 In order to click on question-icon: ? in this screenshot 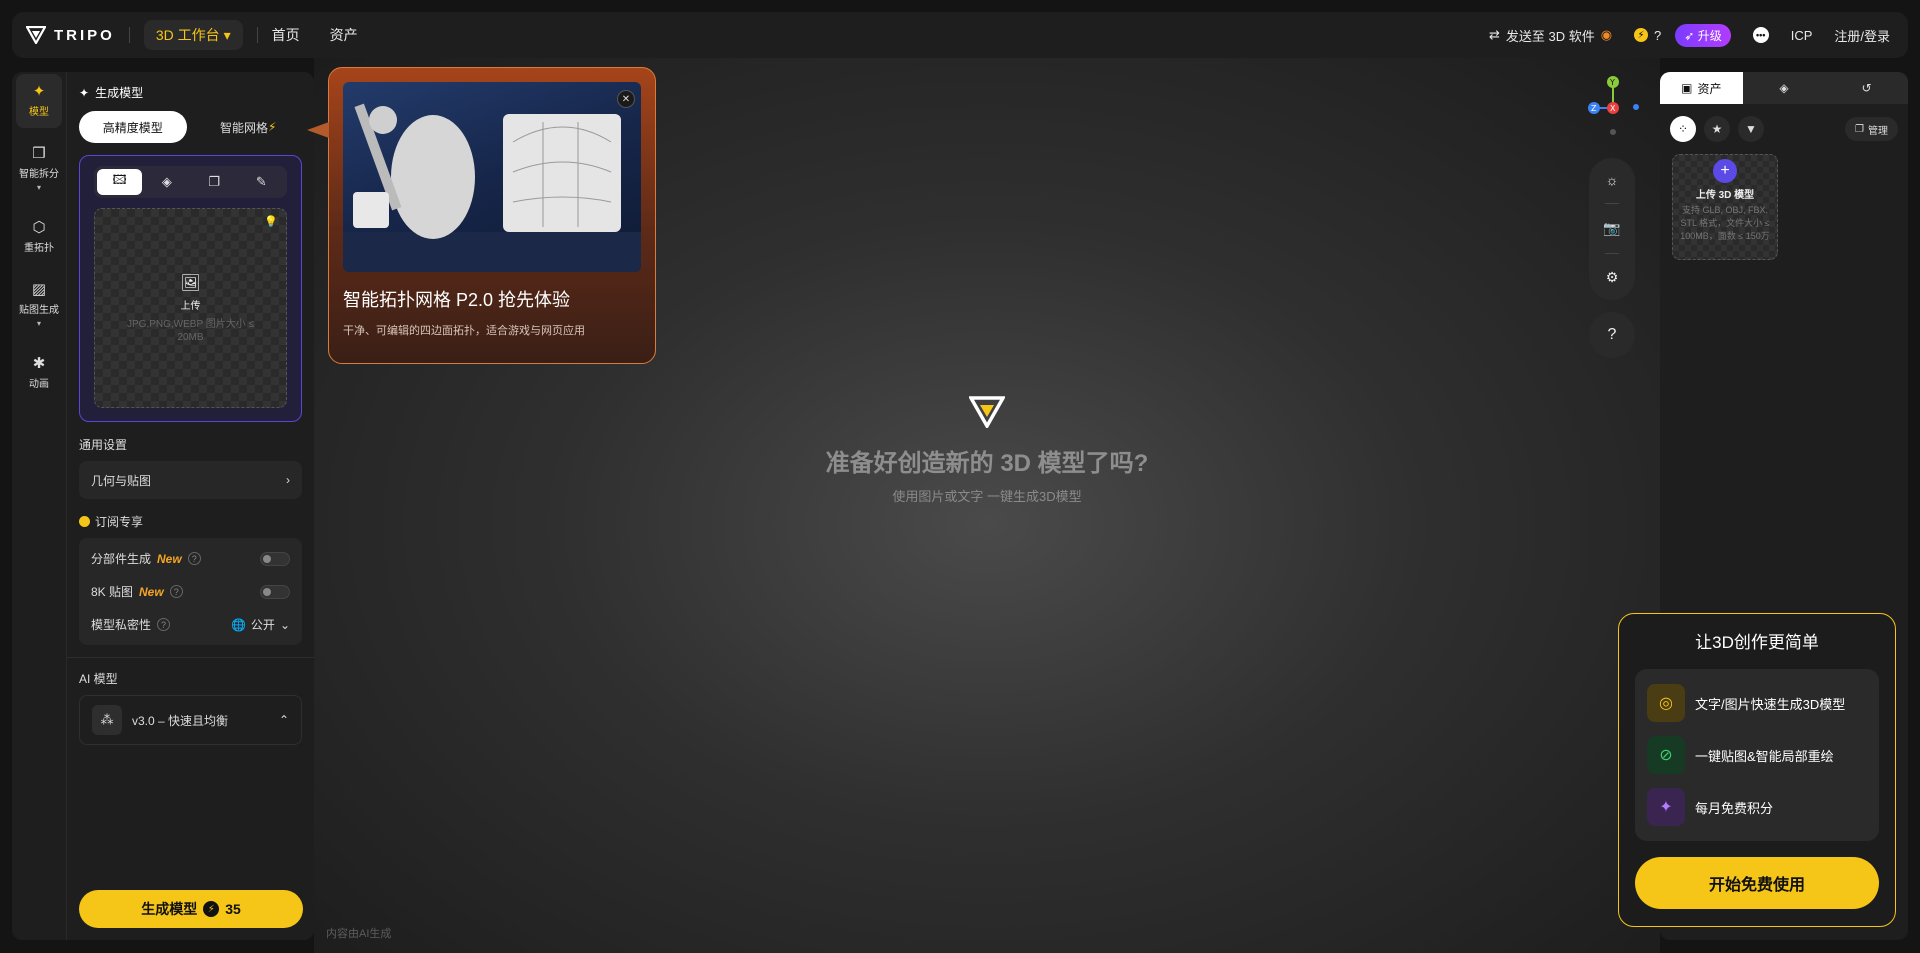, I will do `click(1612, 334)`.